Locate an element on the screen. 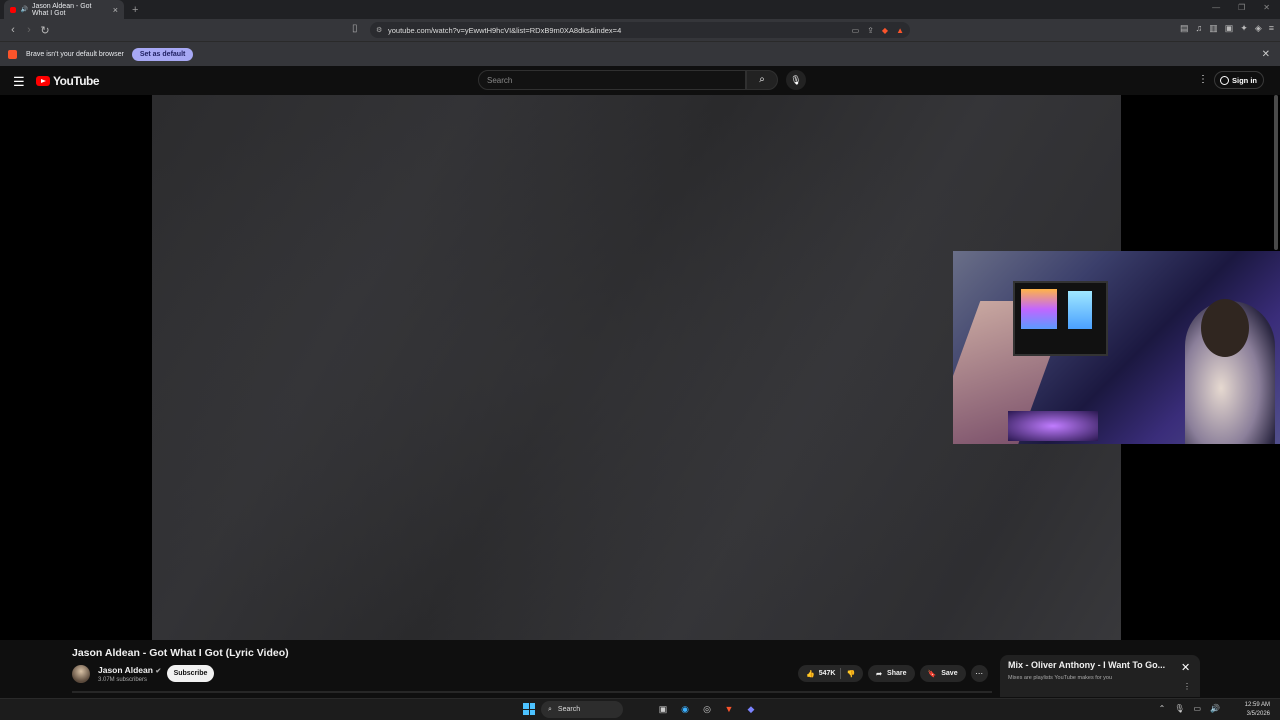 This screenshot has width=1280, height=720. like-button: 👍 547K is located at coordinates (820, 674).